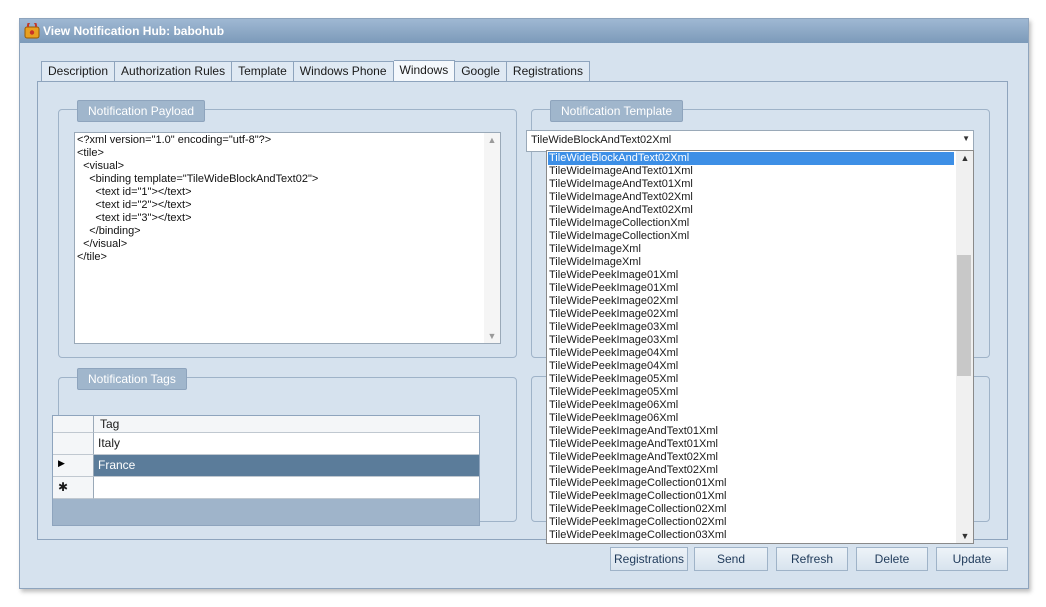 The width and height of the screenshot is (1046, 607). I want to click on window-title: View Notification Hub: babohub, so click(134, 31).